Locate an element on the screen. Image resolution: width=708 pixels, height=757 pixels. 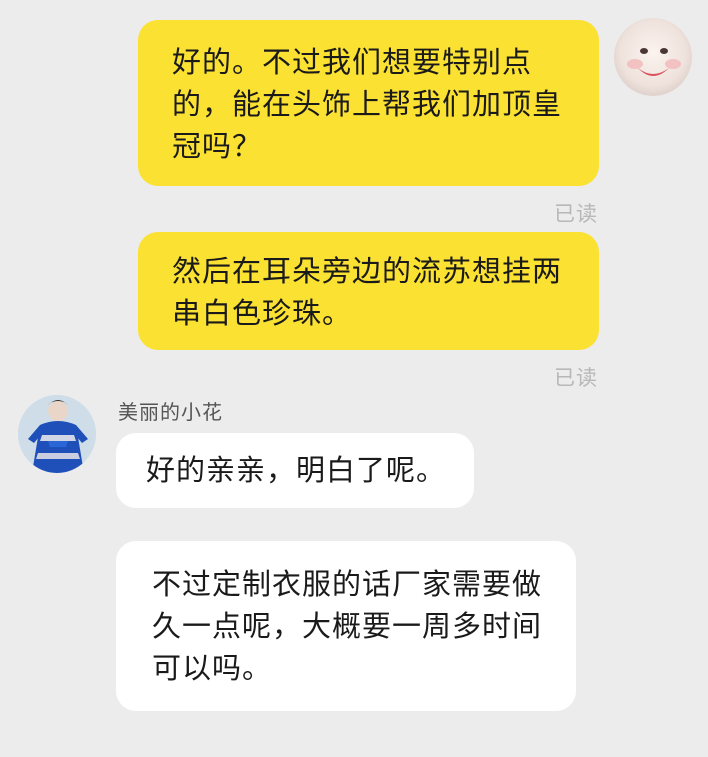
message-text: 好的。不过我们想要特别点的，能在头饰上帮我们加顶皇冠吗？ is located at coordinates (367, 104).